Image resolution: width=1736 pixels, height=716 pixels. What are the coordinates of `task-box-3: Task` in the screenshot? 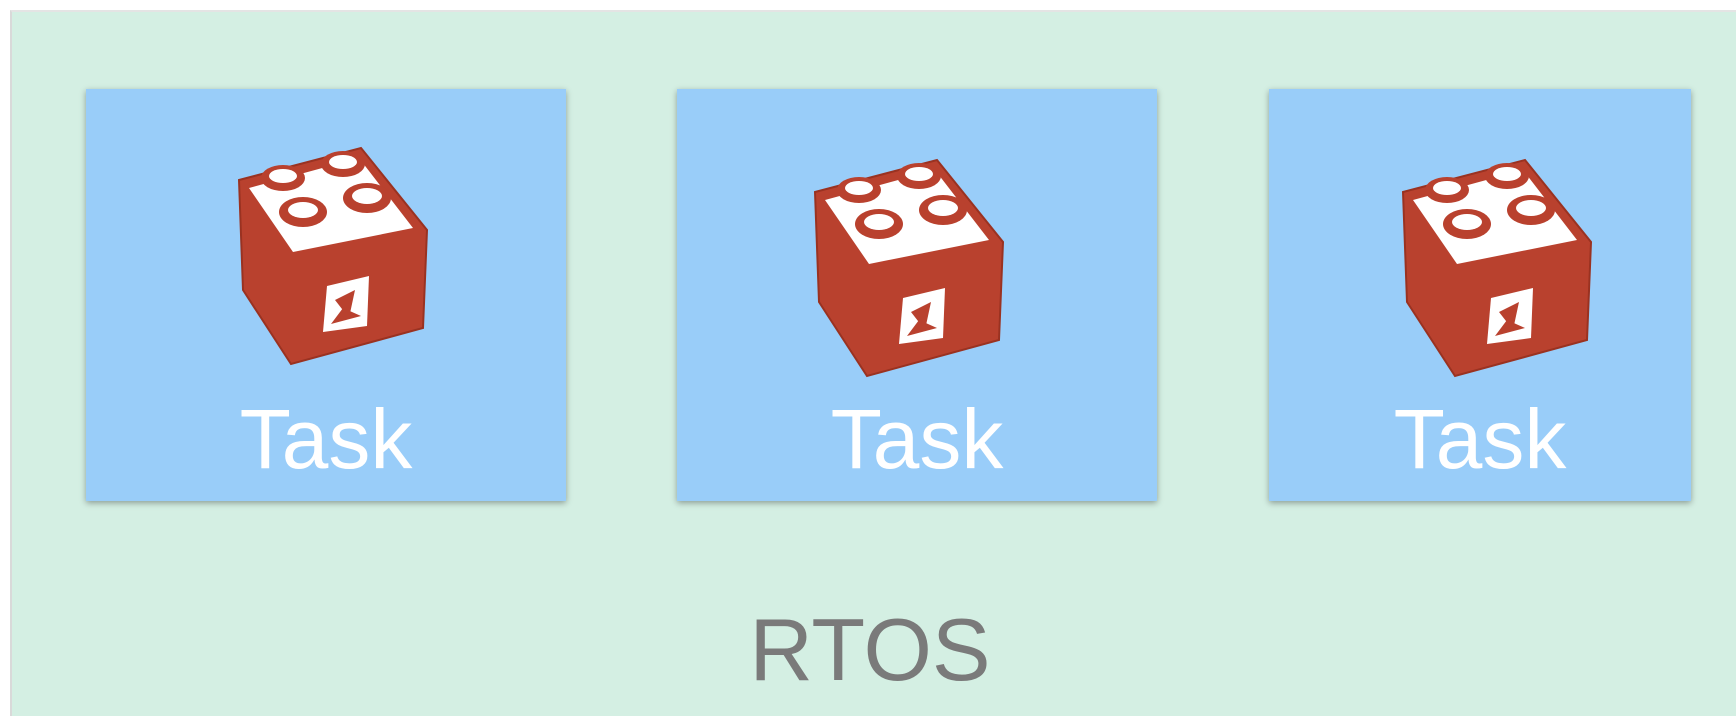 It's located at (1480, 295).